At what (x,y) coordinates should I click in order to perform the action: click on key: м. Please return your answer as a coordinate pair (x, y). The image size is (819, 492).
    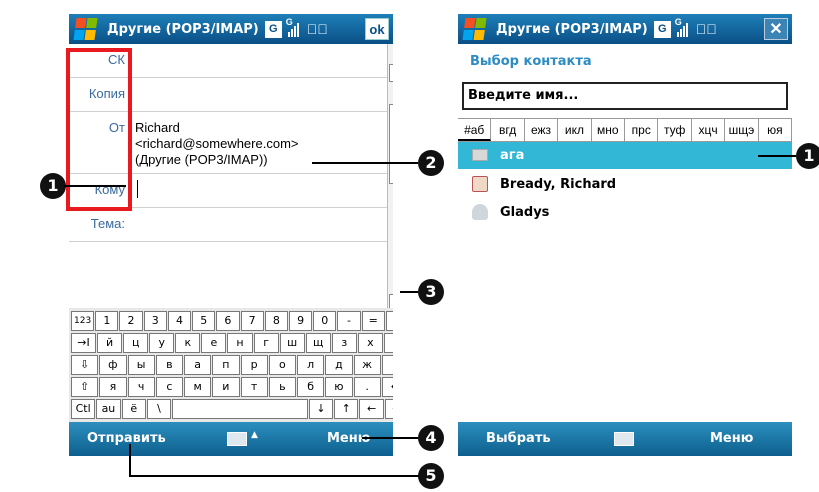
    Looking at the image, I should click on (198, 387).